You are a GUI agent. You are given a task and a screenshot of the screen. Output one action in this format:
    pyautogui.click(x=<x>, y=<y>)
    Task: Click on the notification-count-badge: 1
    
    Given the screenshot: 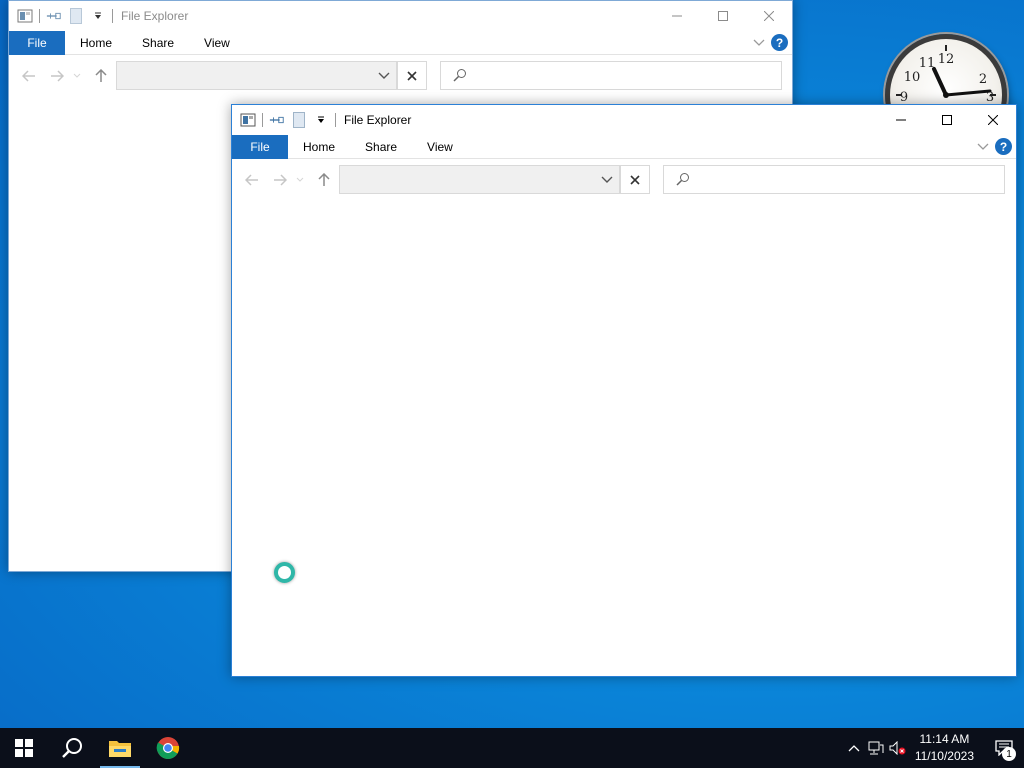 What is the action you would take?
    pyautogui.click(x=1009, y=754)
    